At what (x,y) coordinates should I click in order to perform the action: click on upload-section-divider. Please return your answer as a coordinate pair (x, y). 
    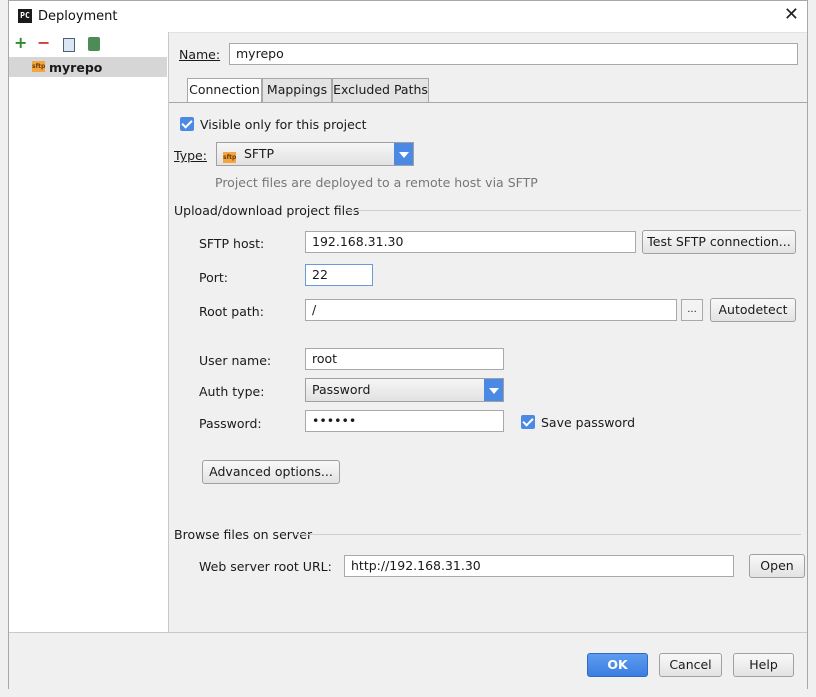
    Looking at the image, I should click on (573, 210).